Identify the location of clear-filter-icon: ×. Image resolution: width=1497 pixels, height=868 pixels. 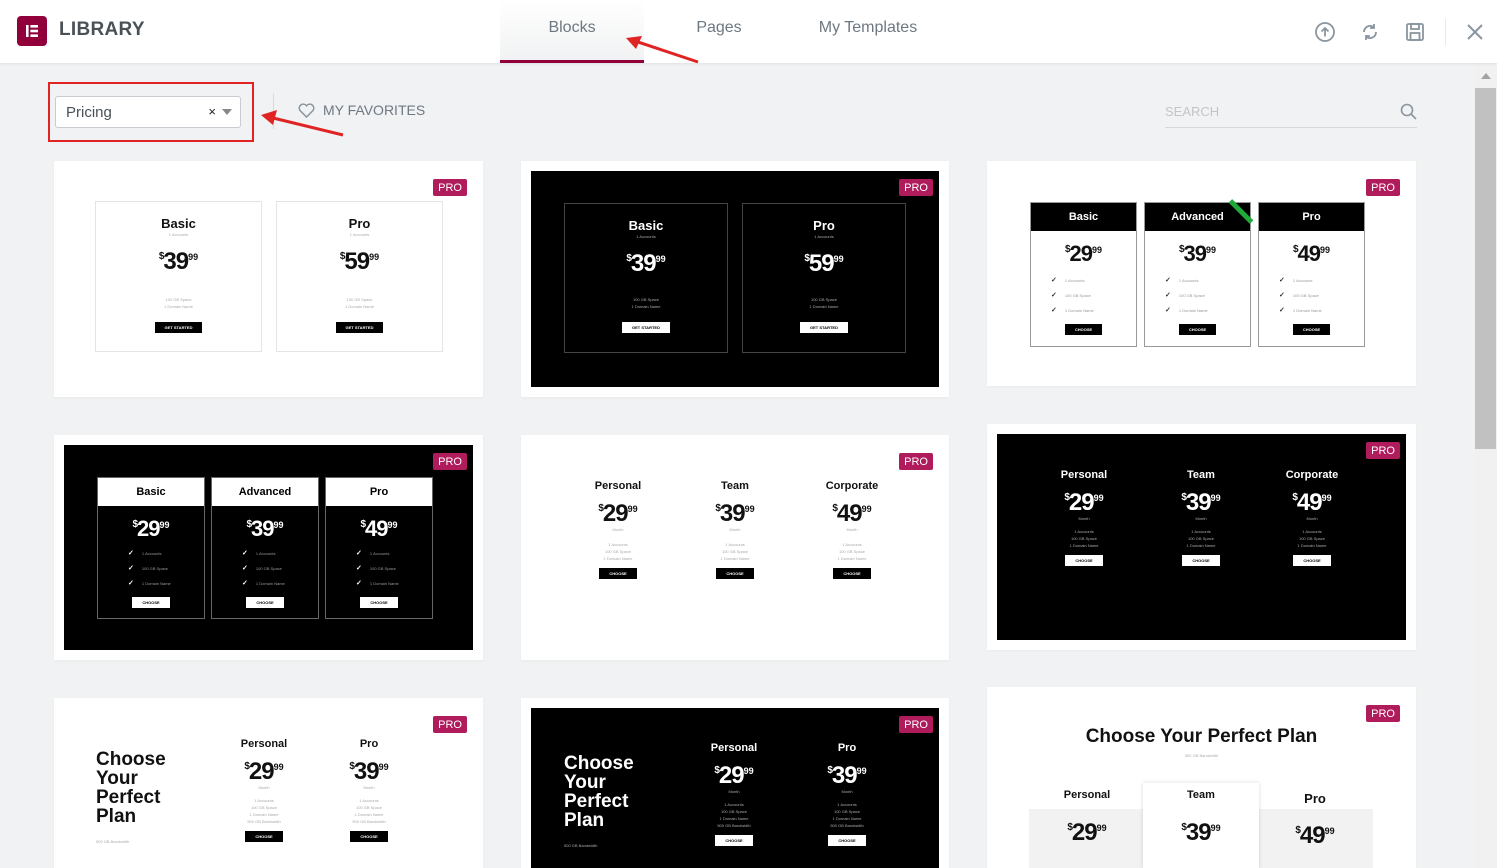
(212, 111).